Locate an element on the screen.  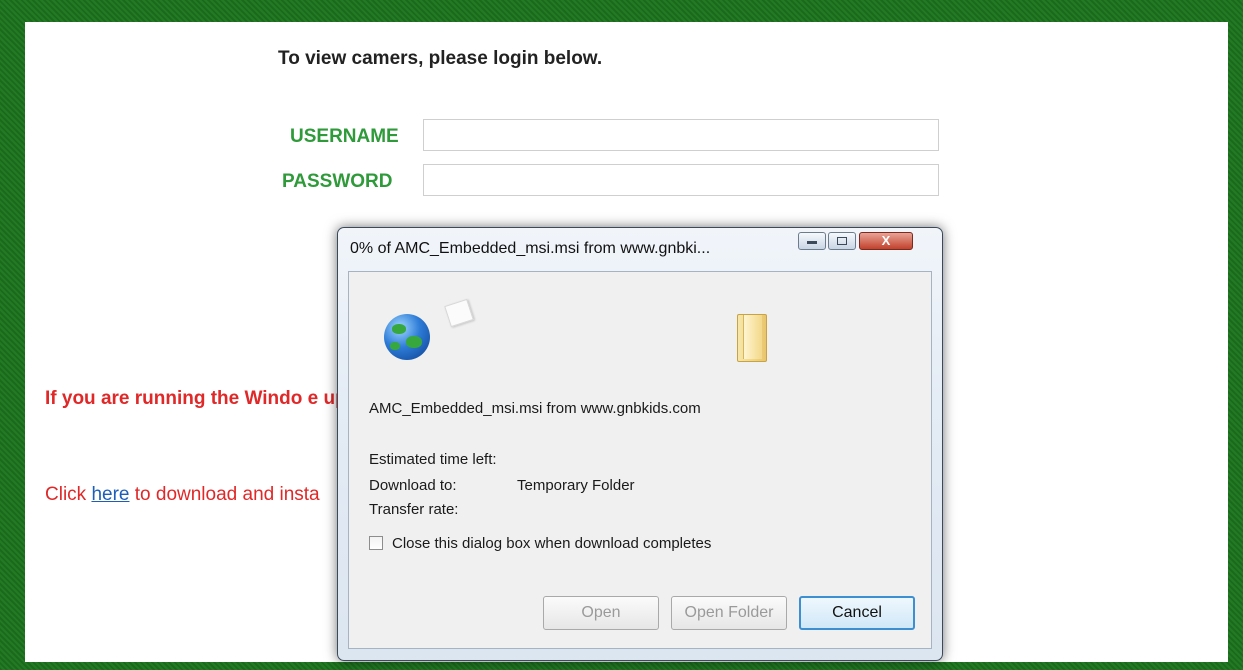
globe-icon is located at coordinates (407, 337).